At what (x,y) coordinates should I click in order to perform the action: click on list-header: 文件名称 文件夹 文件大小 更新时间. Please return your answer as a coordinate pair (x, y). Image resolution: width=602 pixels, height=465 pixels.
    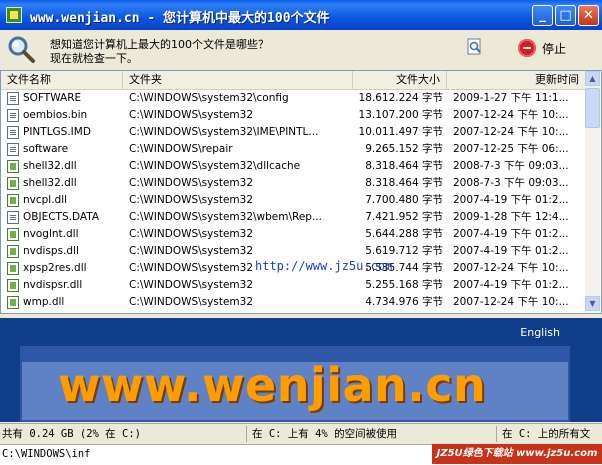
    Looking at the image, I should click on (293, 80).